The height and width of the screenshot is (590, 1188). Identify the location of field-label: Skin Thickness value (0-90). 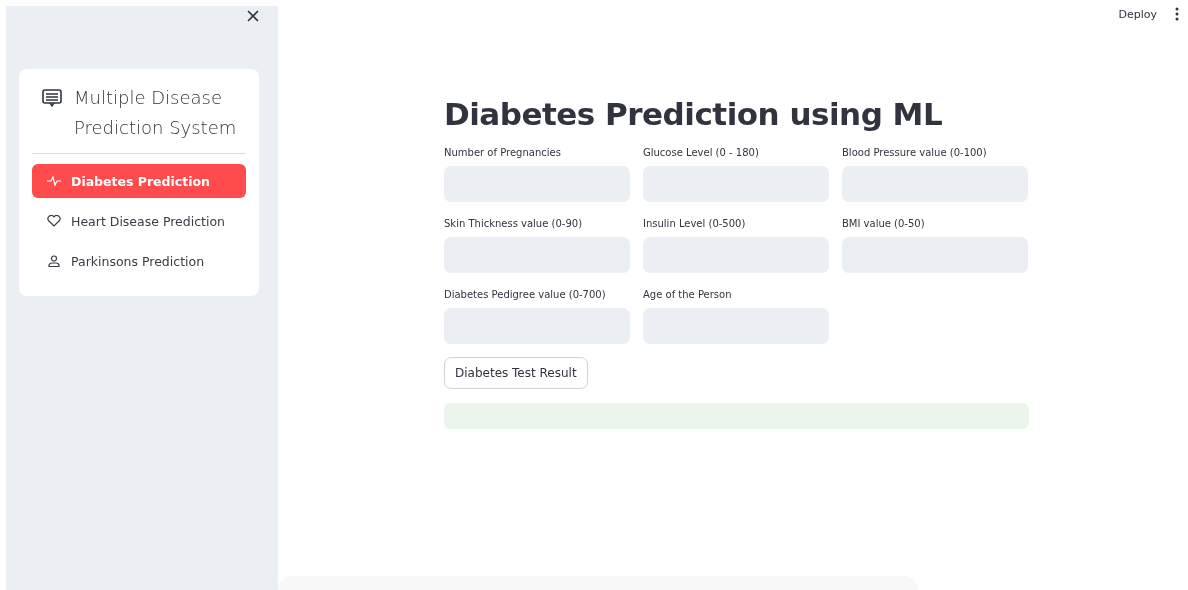
(514, 224).